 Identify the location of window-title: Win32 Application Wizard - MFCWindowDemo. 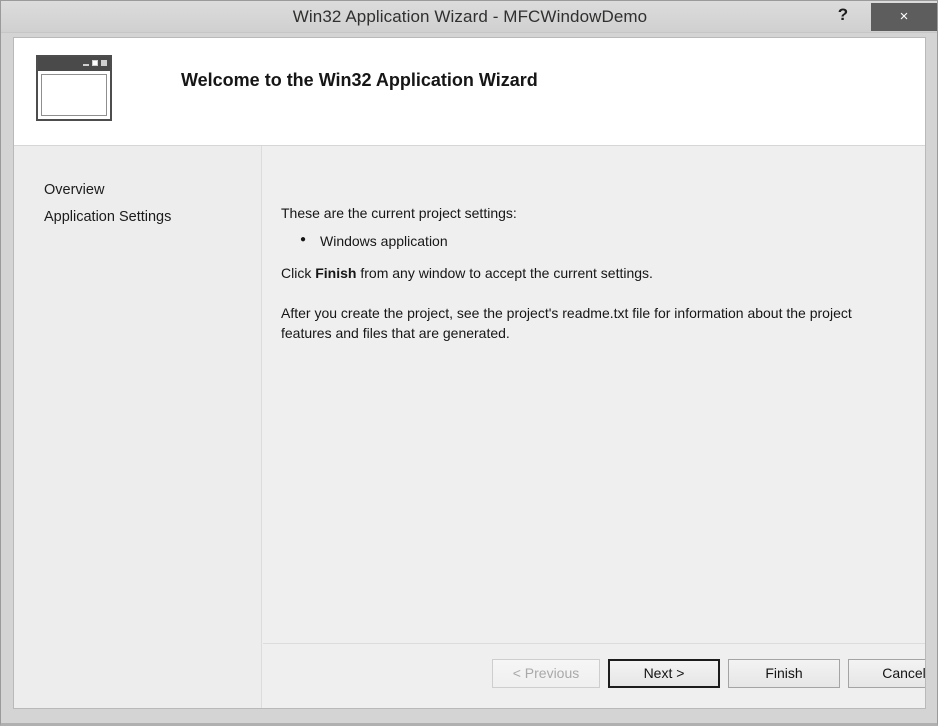
(470, 16).